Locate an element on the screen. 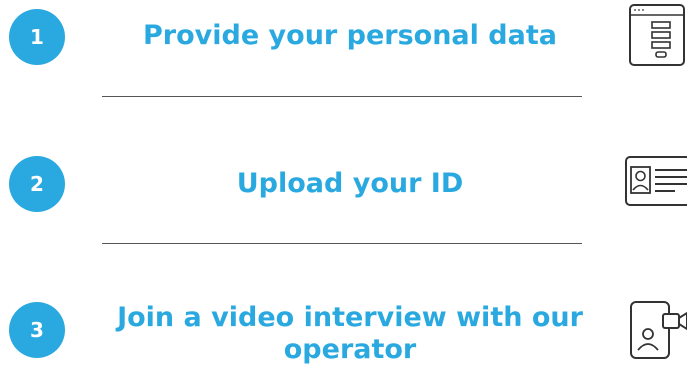 This screenshot has height=366, width=687. step-number-badge: 2 is located at coordinates (37, 184).